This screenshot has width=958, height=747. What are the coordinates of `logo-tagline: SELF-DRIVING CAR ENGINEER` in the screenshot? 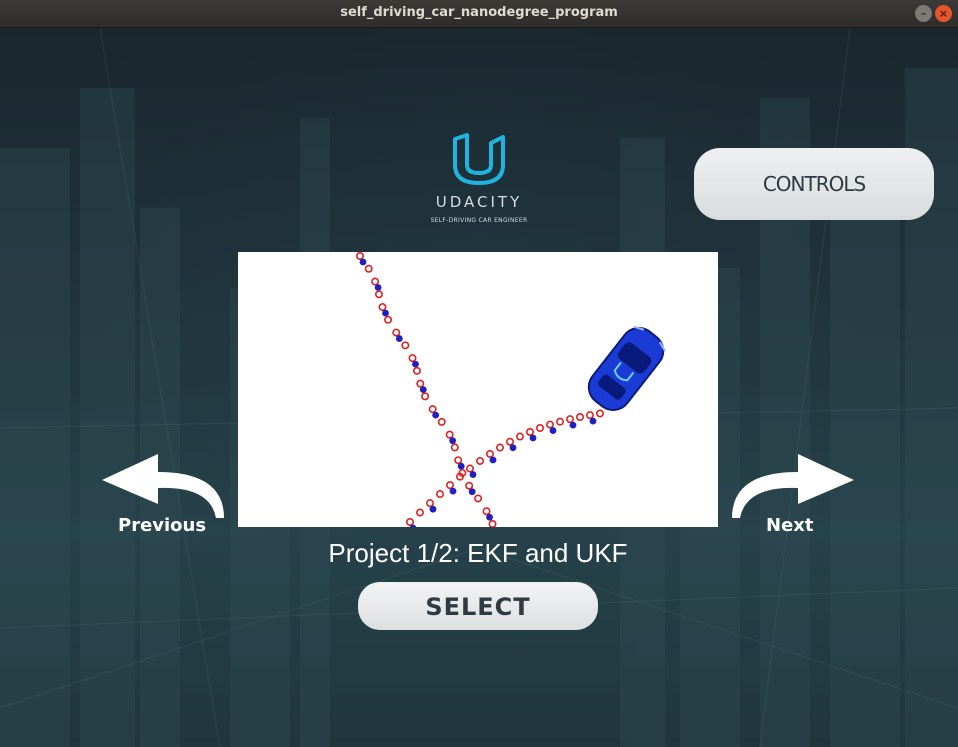 It's located at (479, 220).